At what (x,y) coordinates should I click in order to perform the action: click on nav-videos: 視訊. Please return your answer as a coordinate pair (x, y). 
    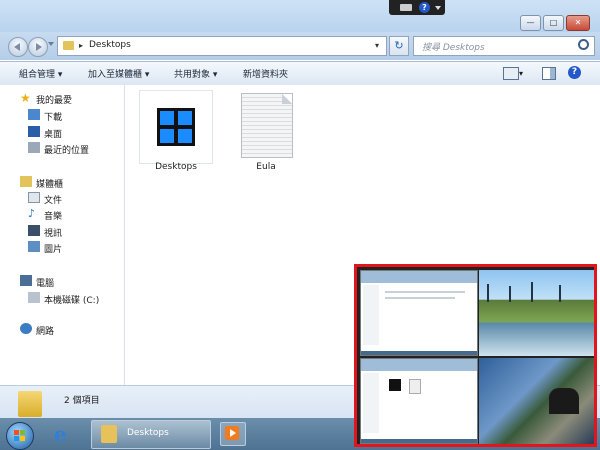
    Looking at the image, I should click on (53, 232).